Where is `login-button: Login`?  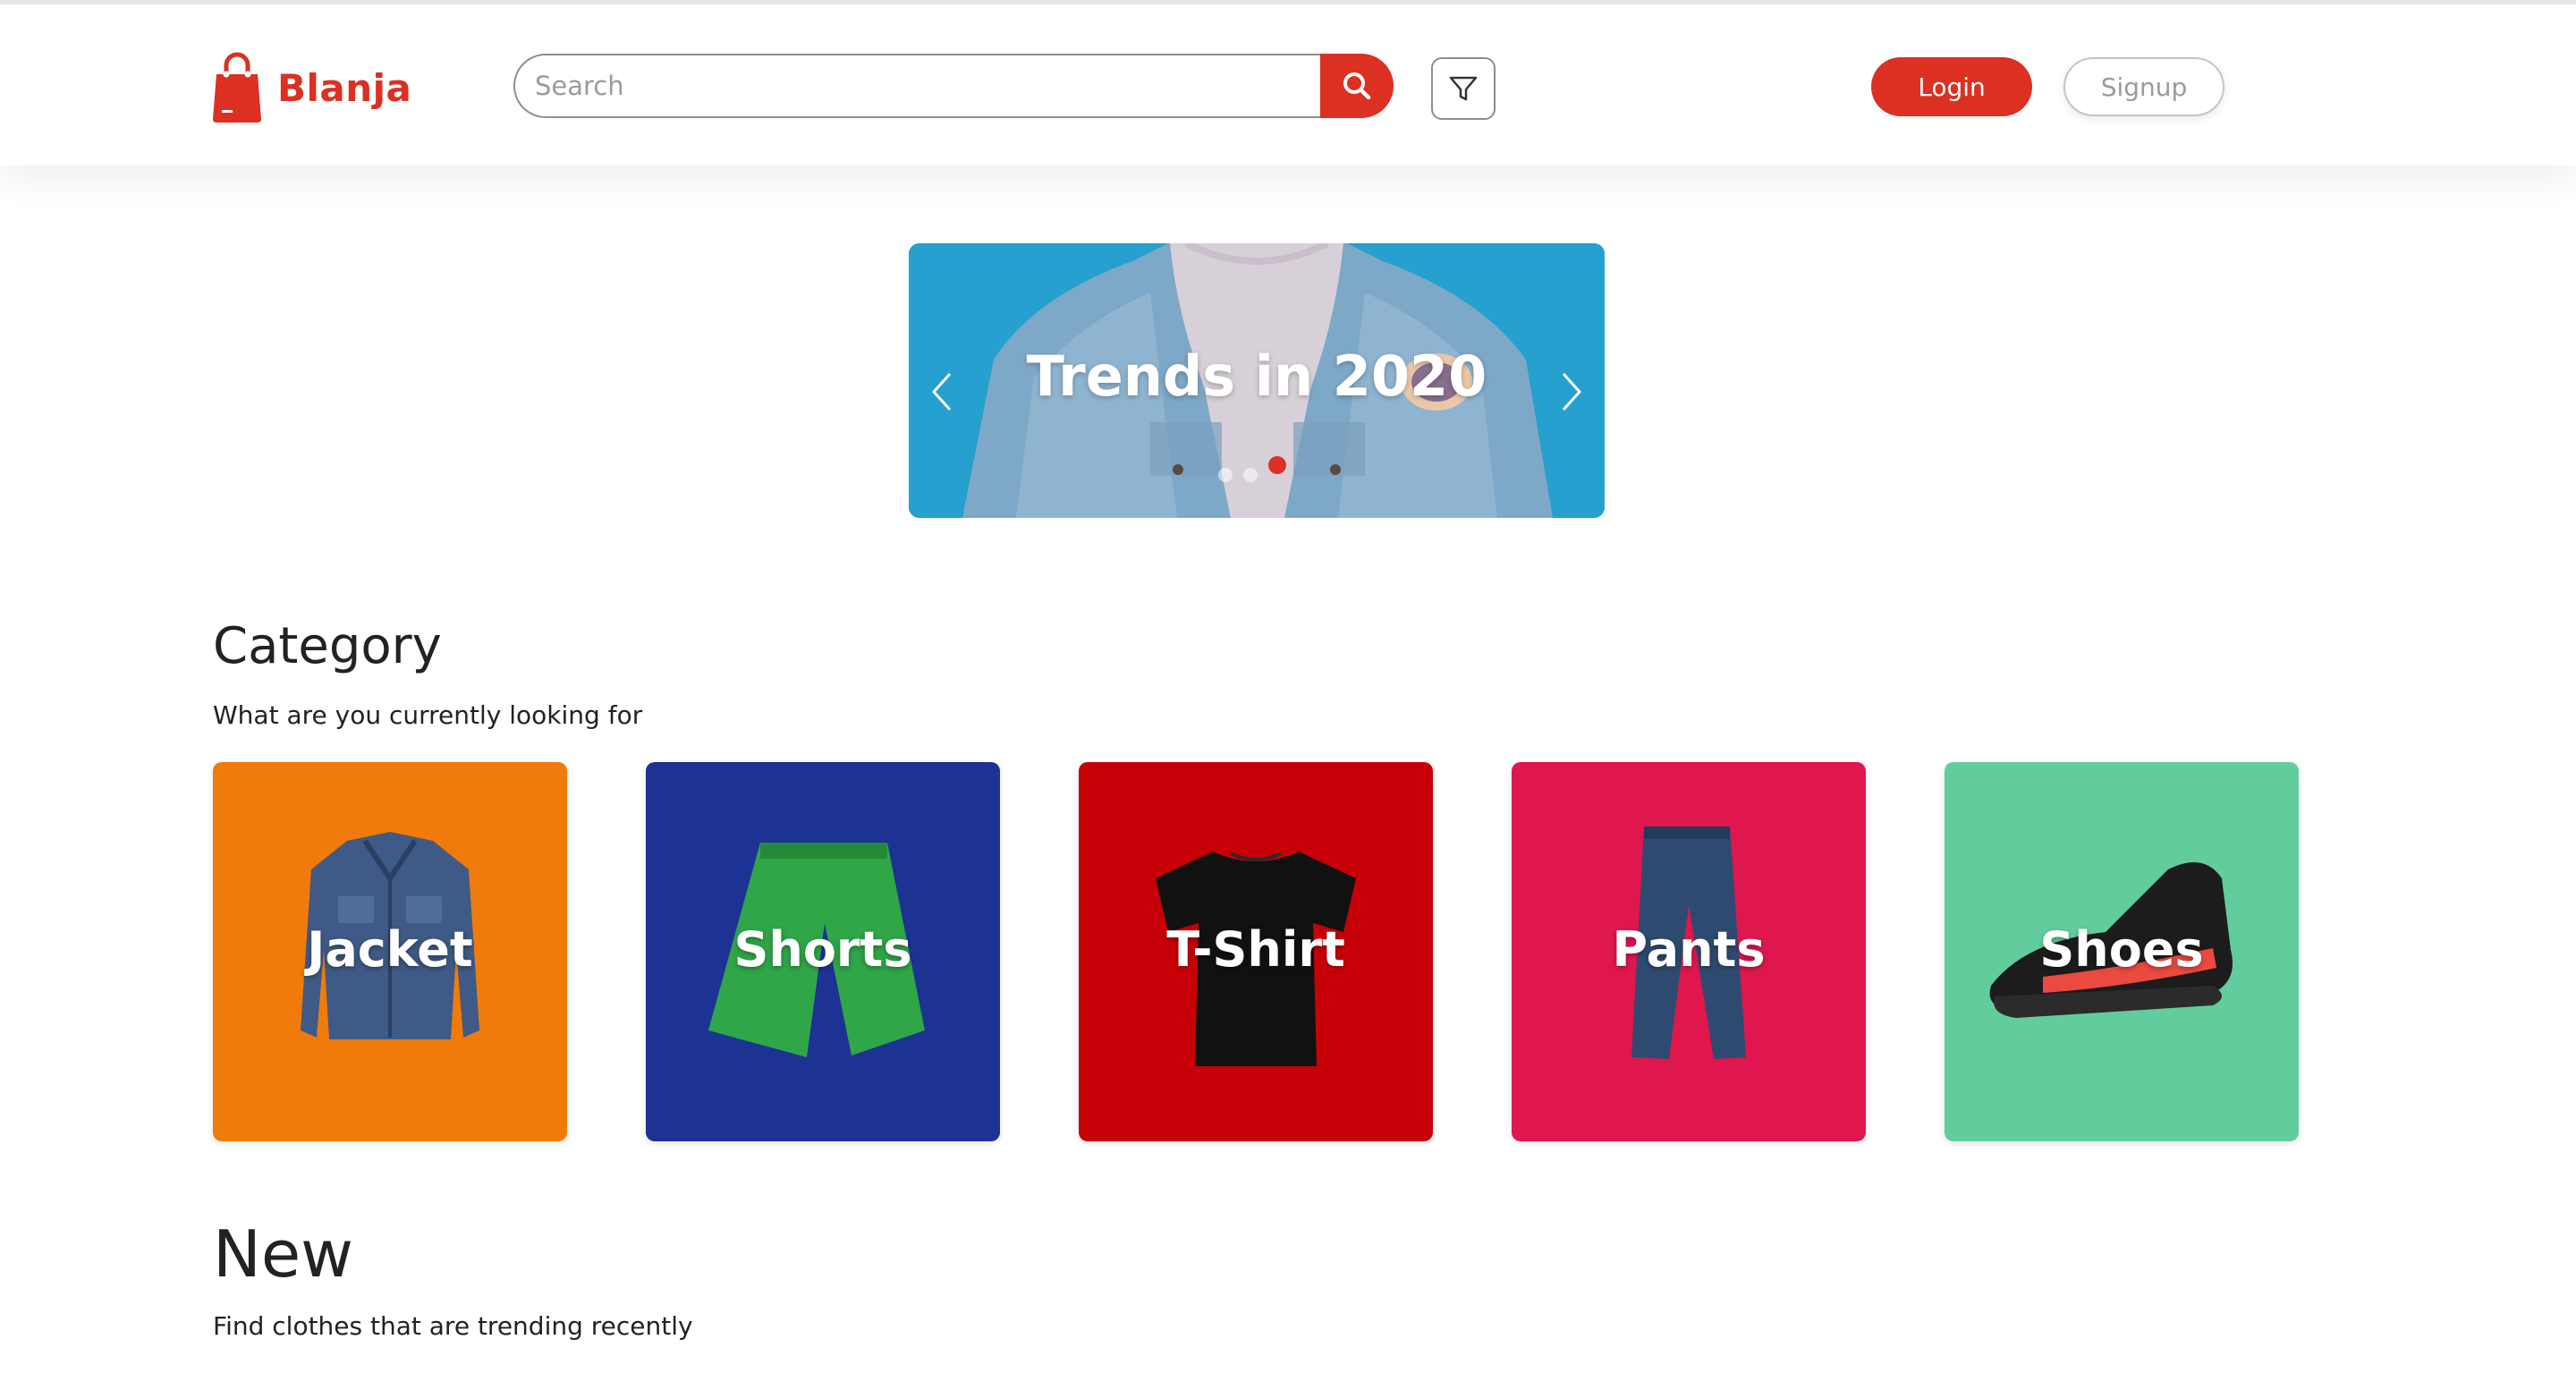
login-button: Login is located at coordinates (1951, 86).